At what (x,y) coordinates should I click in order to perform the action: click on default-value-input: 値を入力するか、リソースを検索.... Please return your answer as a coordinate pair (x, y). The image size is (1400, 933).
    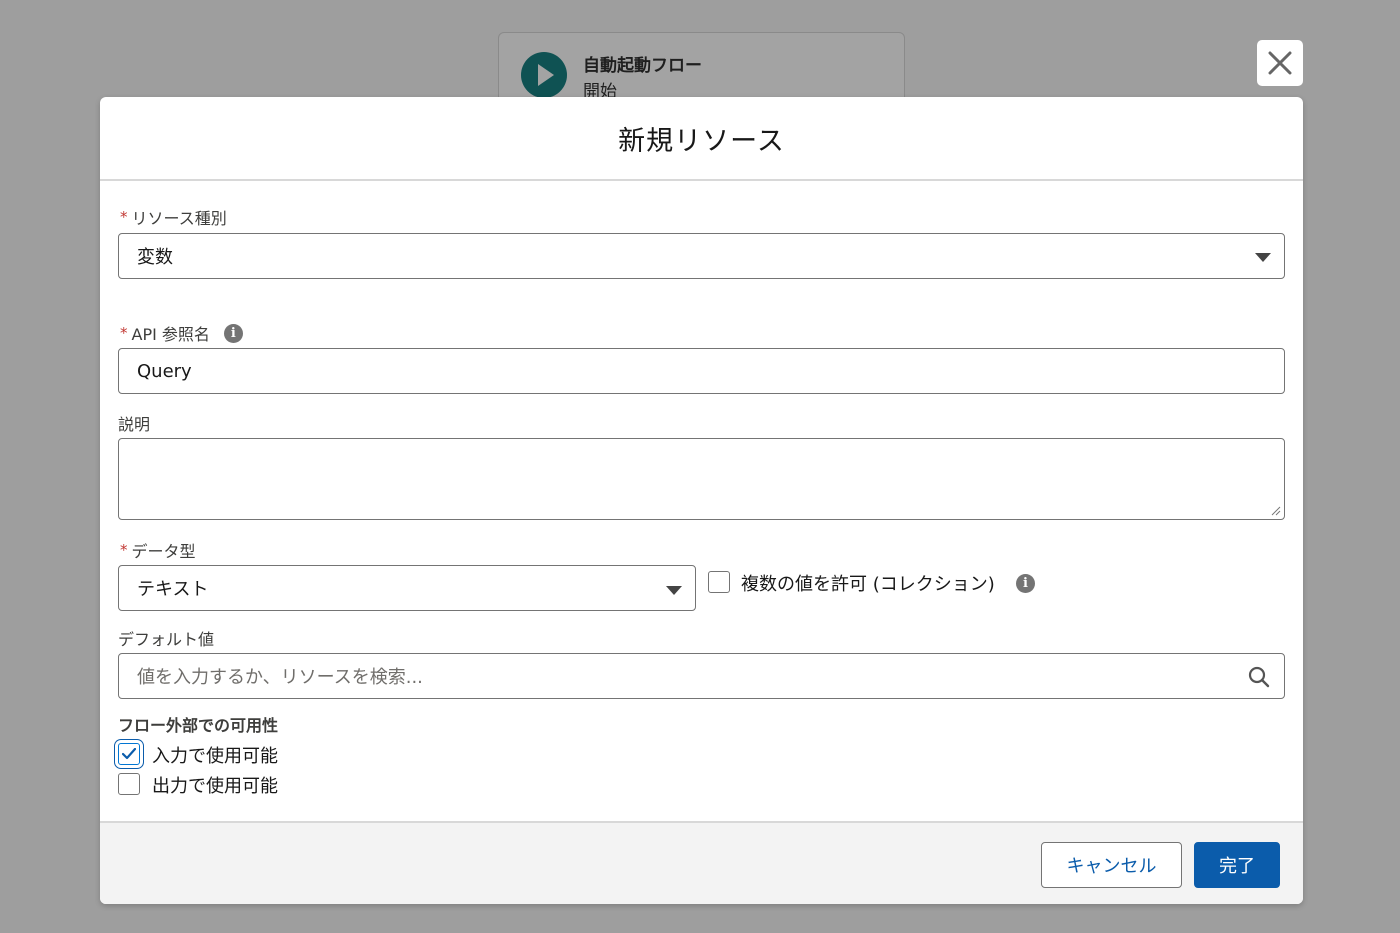
    Looking at the image, I should click on (701, 676).